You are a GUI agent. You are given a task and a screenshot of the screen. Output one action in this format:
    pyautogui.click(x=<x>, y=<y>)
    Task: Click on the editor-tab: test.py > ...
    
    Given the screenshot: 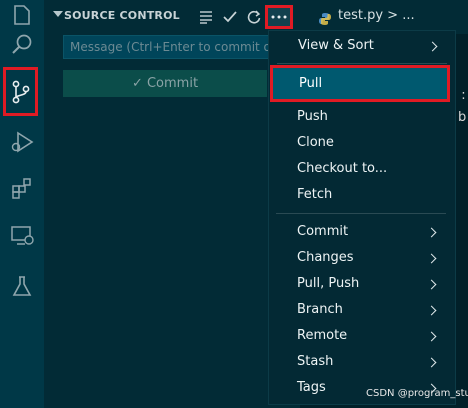 What is the action you would take?
    pyautogui.click(x=376, y=15)
    